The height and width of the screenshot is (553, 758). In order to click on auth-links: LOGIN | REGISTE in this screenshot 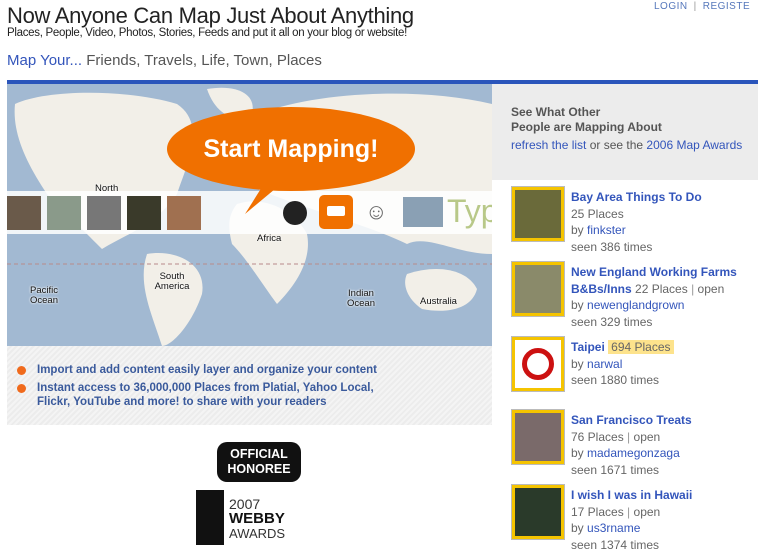, I will do `click(702, 6)`.